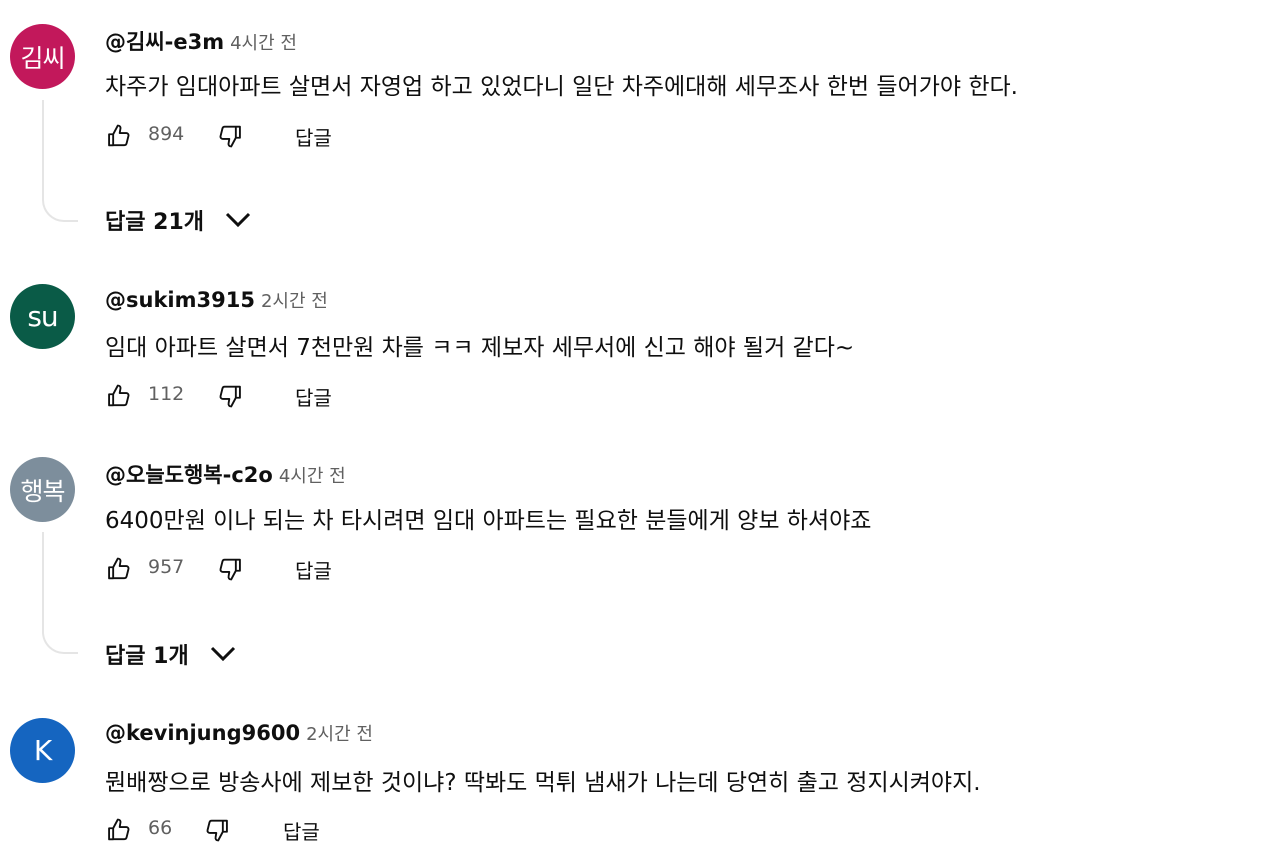  I want to click on replies-count-label: 답글 21개, so click(154, 222).